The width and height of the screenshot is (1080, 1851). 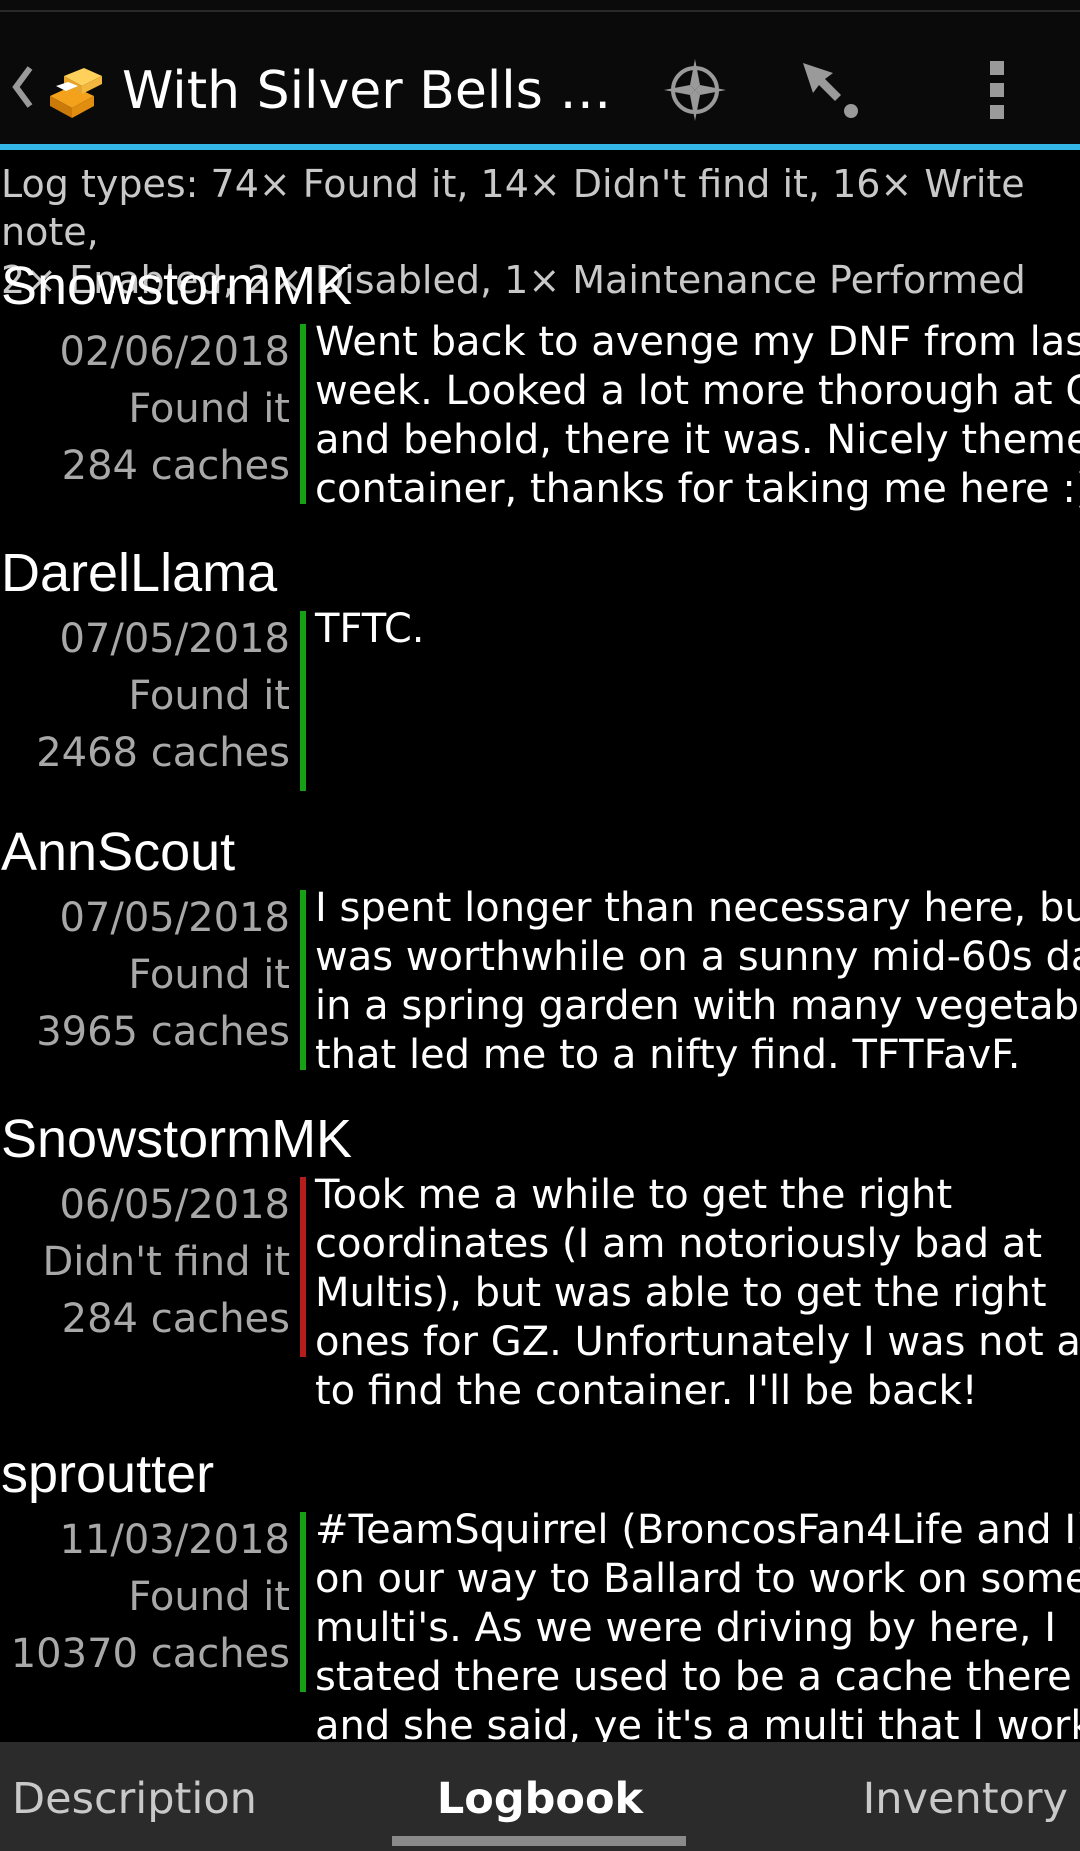 I want to click on log-type: Didn't find it, so click(x=166, y=1262).